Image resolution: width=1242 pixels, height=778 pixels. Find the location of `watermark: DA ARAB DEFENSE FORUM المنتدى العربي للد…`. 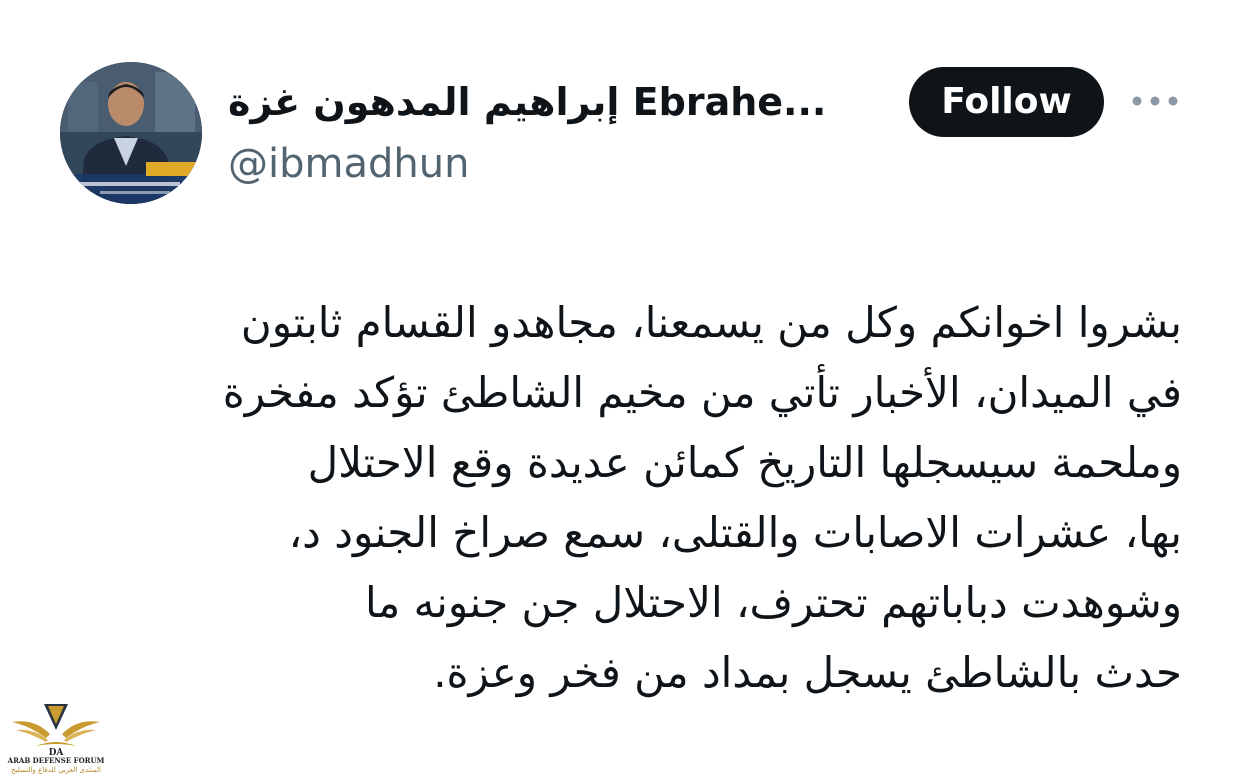

watermark: DA ARAB DEFENSE FORUM المنتدى العربي للد… is located at coordinates (56, 738).